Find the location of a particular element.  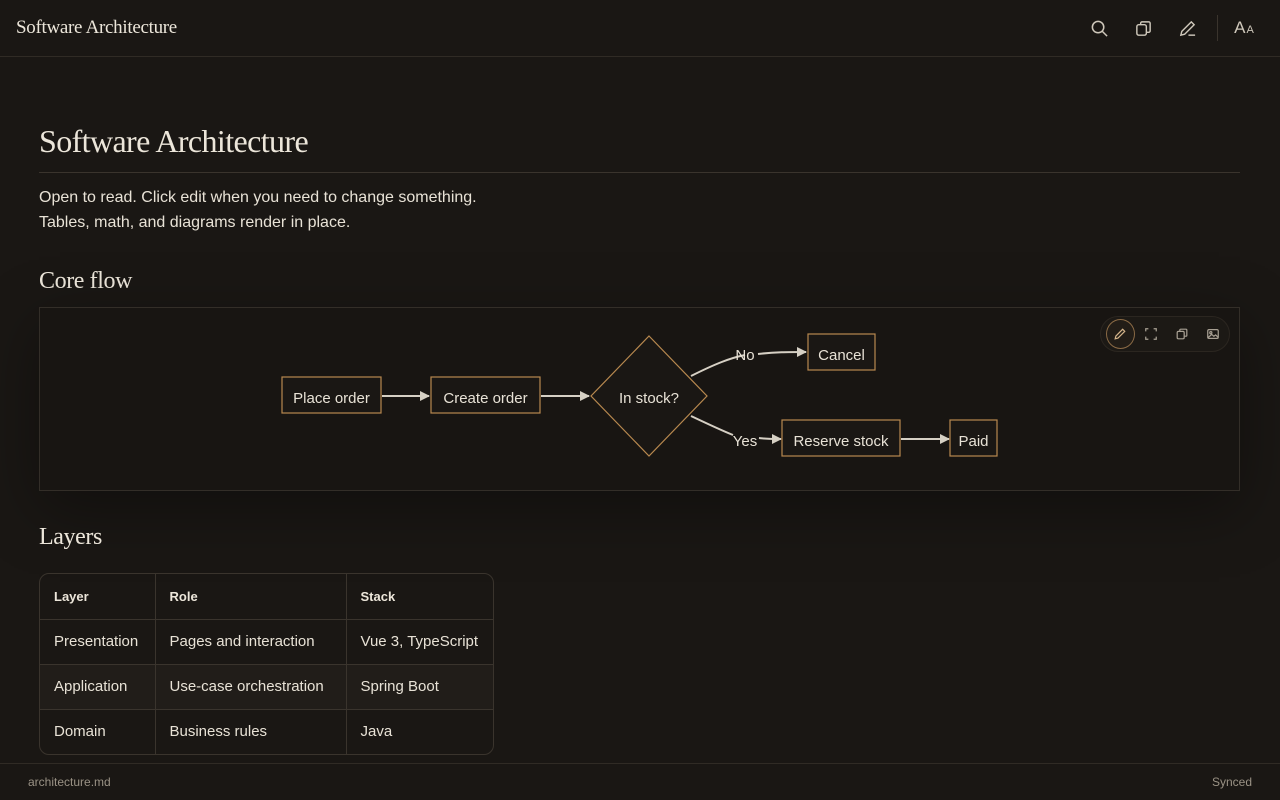

toolbar: AA is located at coordinates (1170, 28).